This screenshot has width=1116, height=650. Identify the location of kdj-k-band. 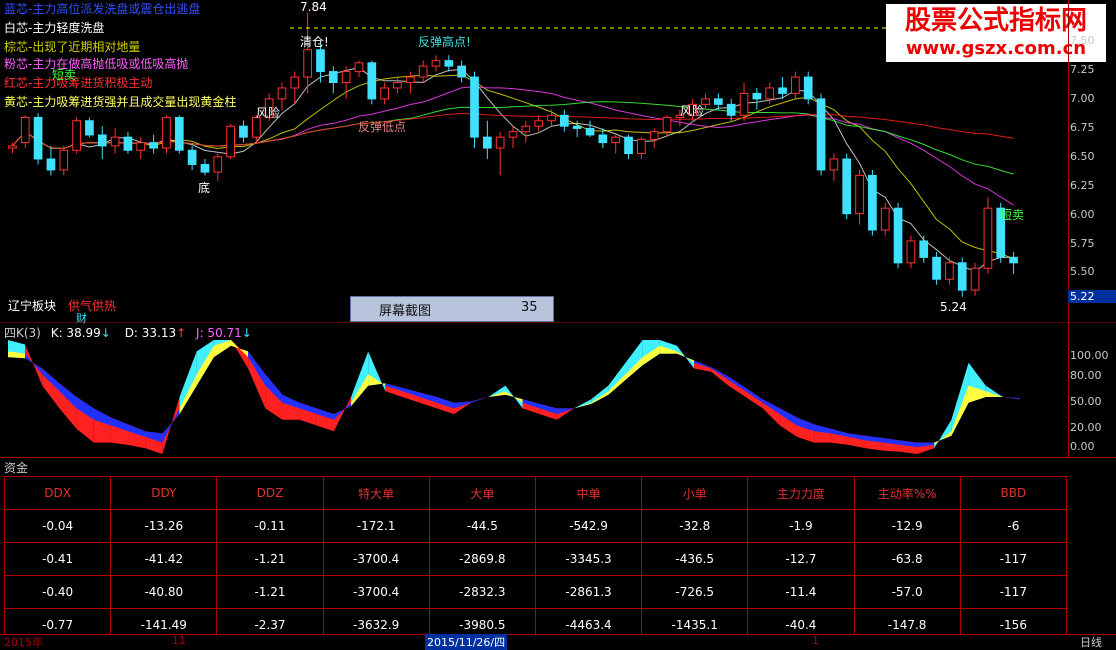
(480, 400).